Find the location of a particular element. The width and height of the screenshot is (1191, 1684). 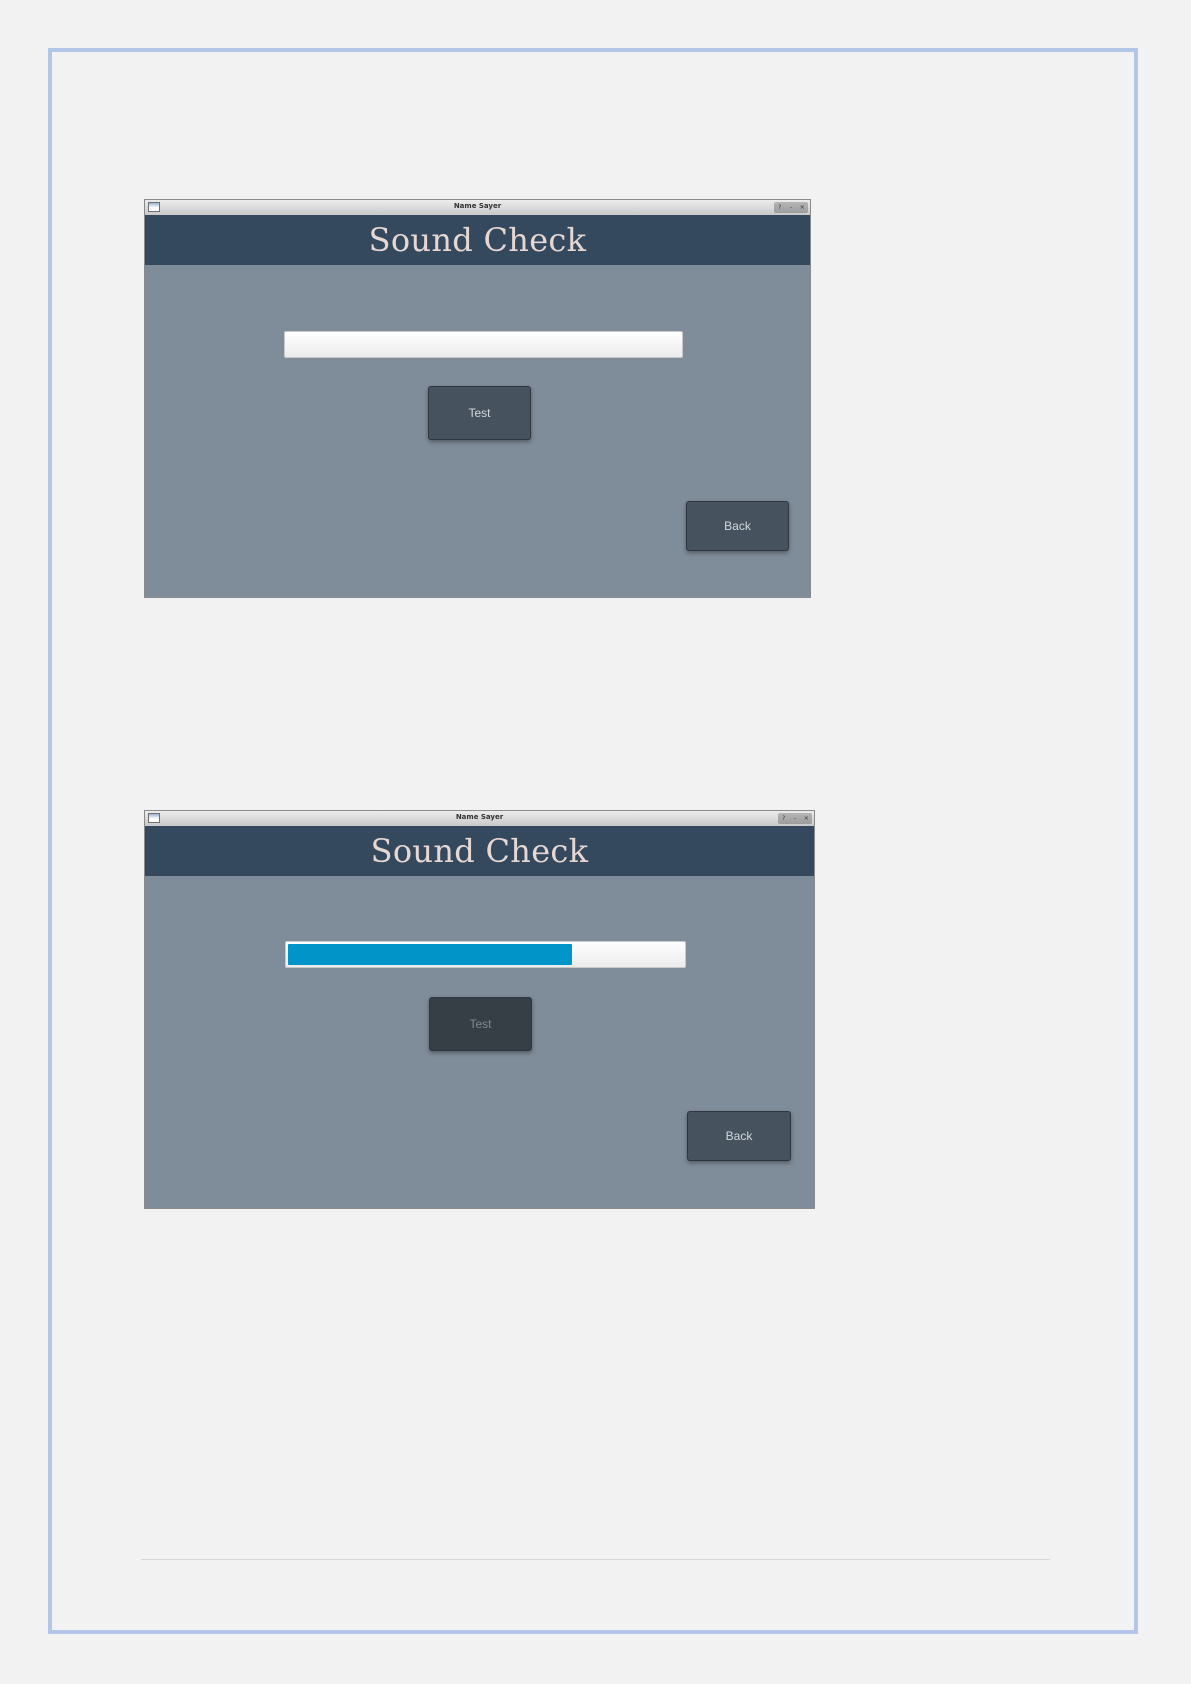

app-window-sound-check-testing: Name Sayer ? - × Sound Check Test Back is located at coordinates (479, 1009).